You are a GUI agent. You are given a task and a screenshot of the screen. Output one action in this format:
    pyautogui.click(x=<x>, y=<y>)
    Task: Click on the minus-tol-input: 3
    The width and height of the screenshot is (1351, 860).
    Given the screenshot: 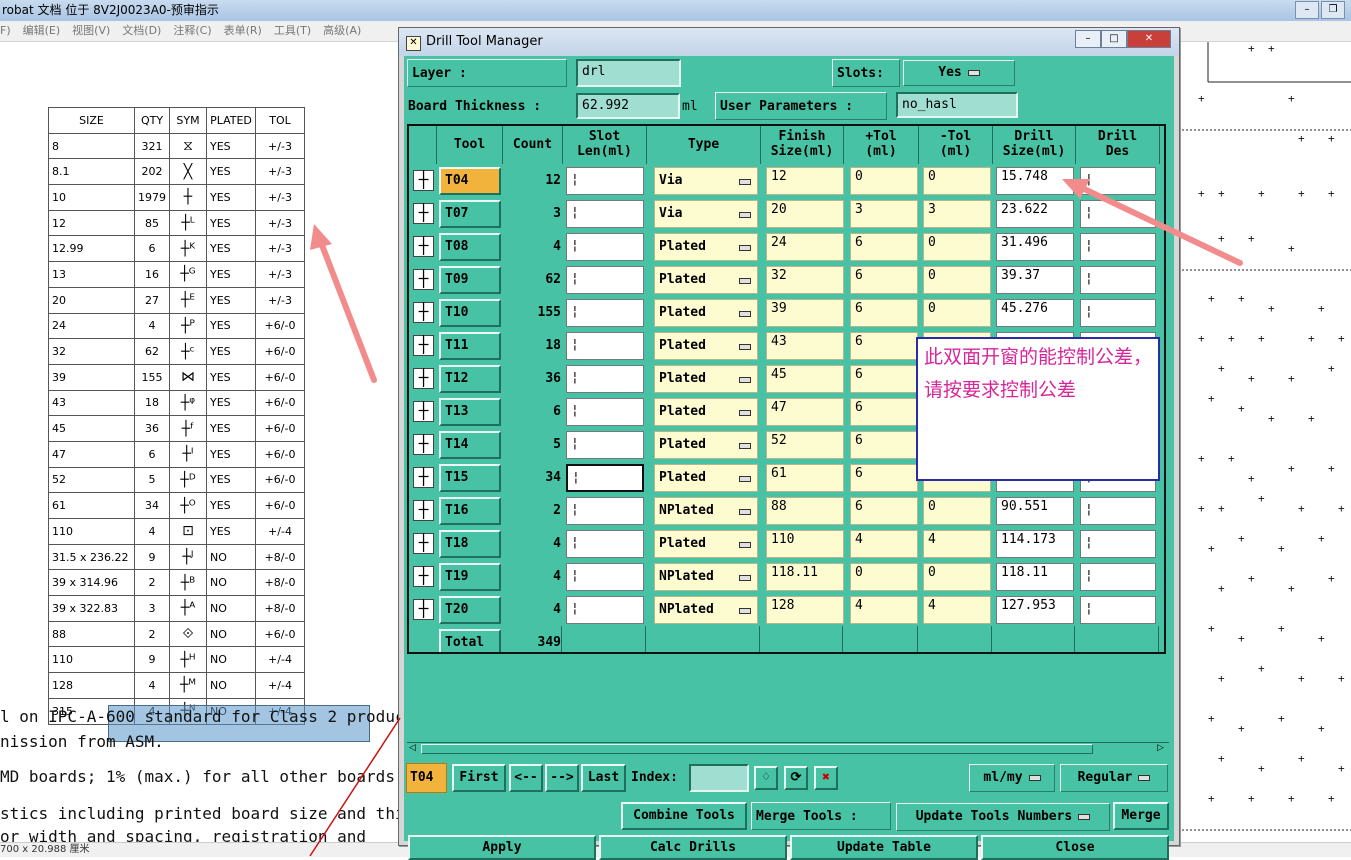 What is the action you would take?
    pyautogui.click(x=957, y=214)
    